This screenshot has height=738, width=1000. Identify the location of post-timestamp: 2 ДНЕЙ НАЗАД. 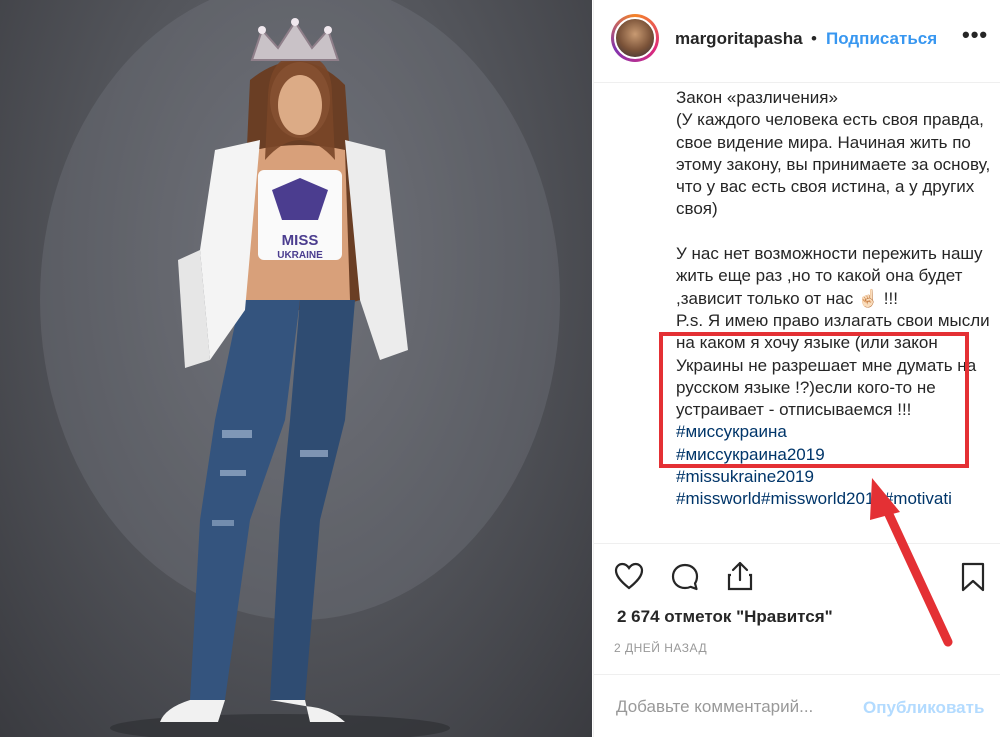
(660, 648).